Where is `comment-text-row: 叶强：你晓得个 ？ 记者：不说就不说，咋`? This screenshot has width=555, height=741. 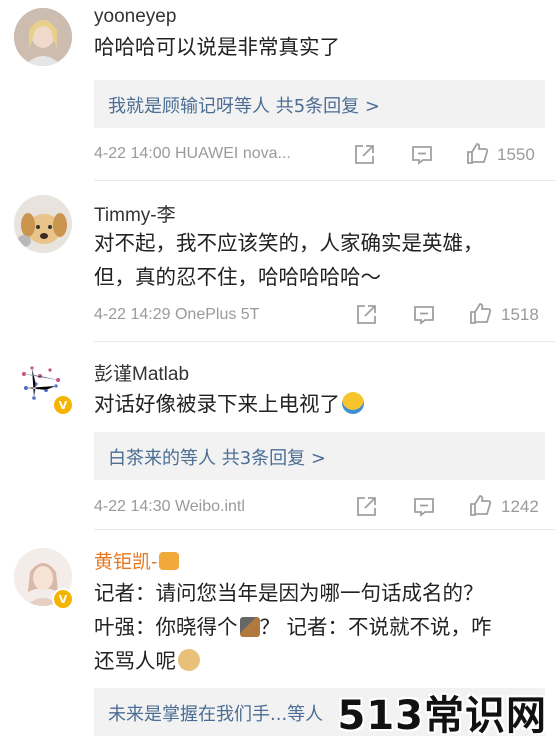
comment-text-row: 叶强：你晓得个 ？ 记者：不说就不说，咋 is located at coordinates (293, 627).